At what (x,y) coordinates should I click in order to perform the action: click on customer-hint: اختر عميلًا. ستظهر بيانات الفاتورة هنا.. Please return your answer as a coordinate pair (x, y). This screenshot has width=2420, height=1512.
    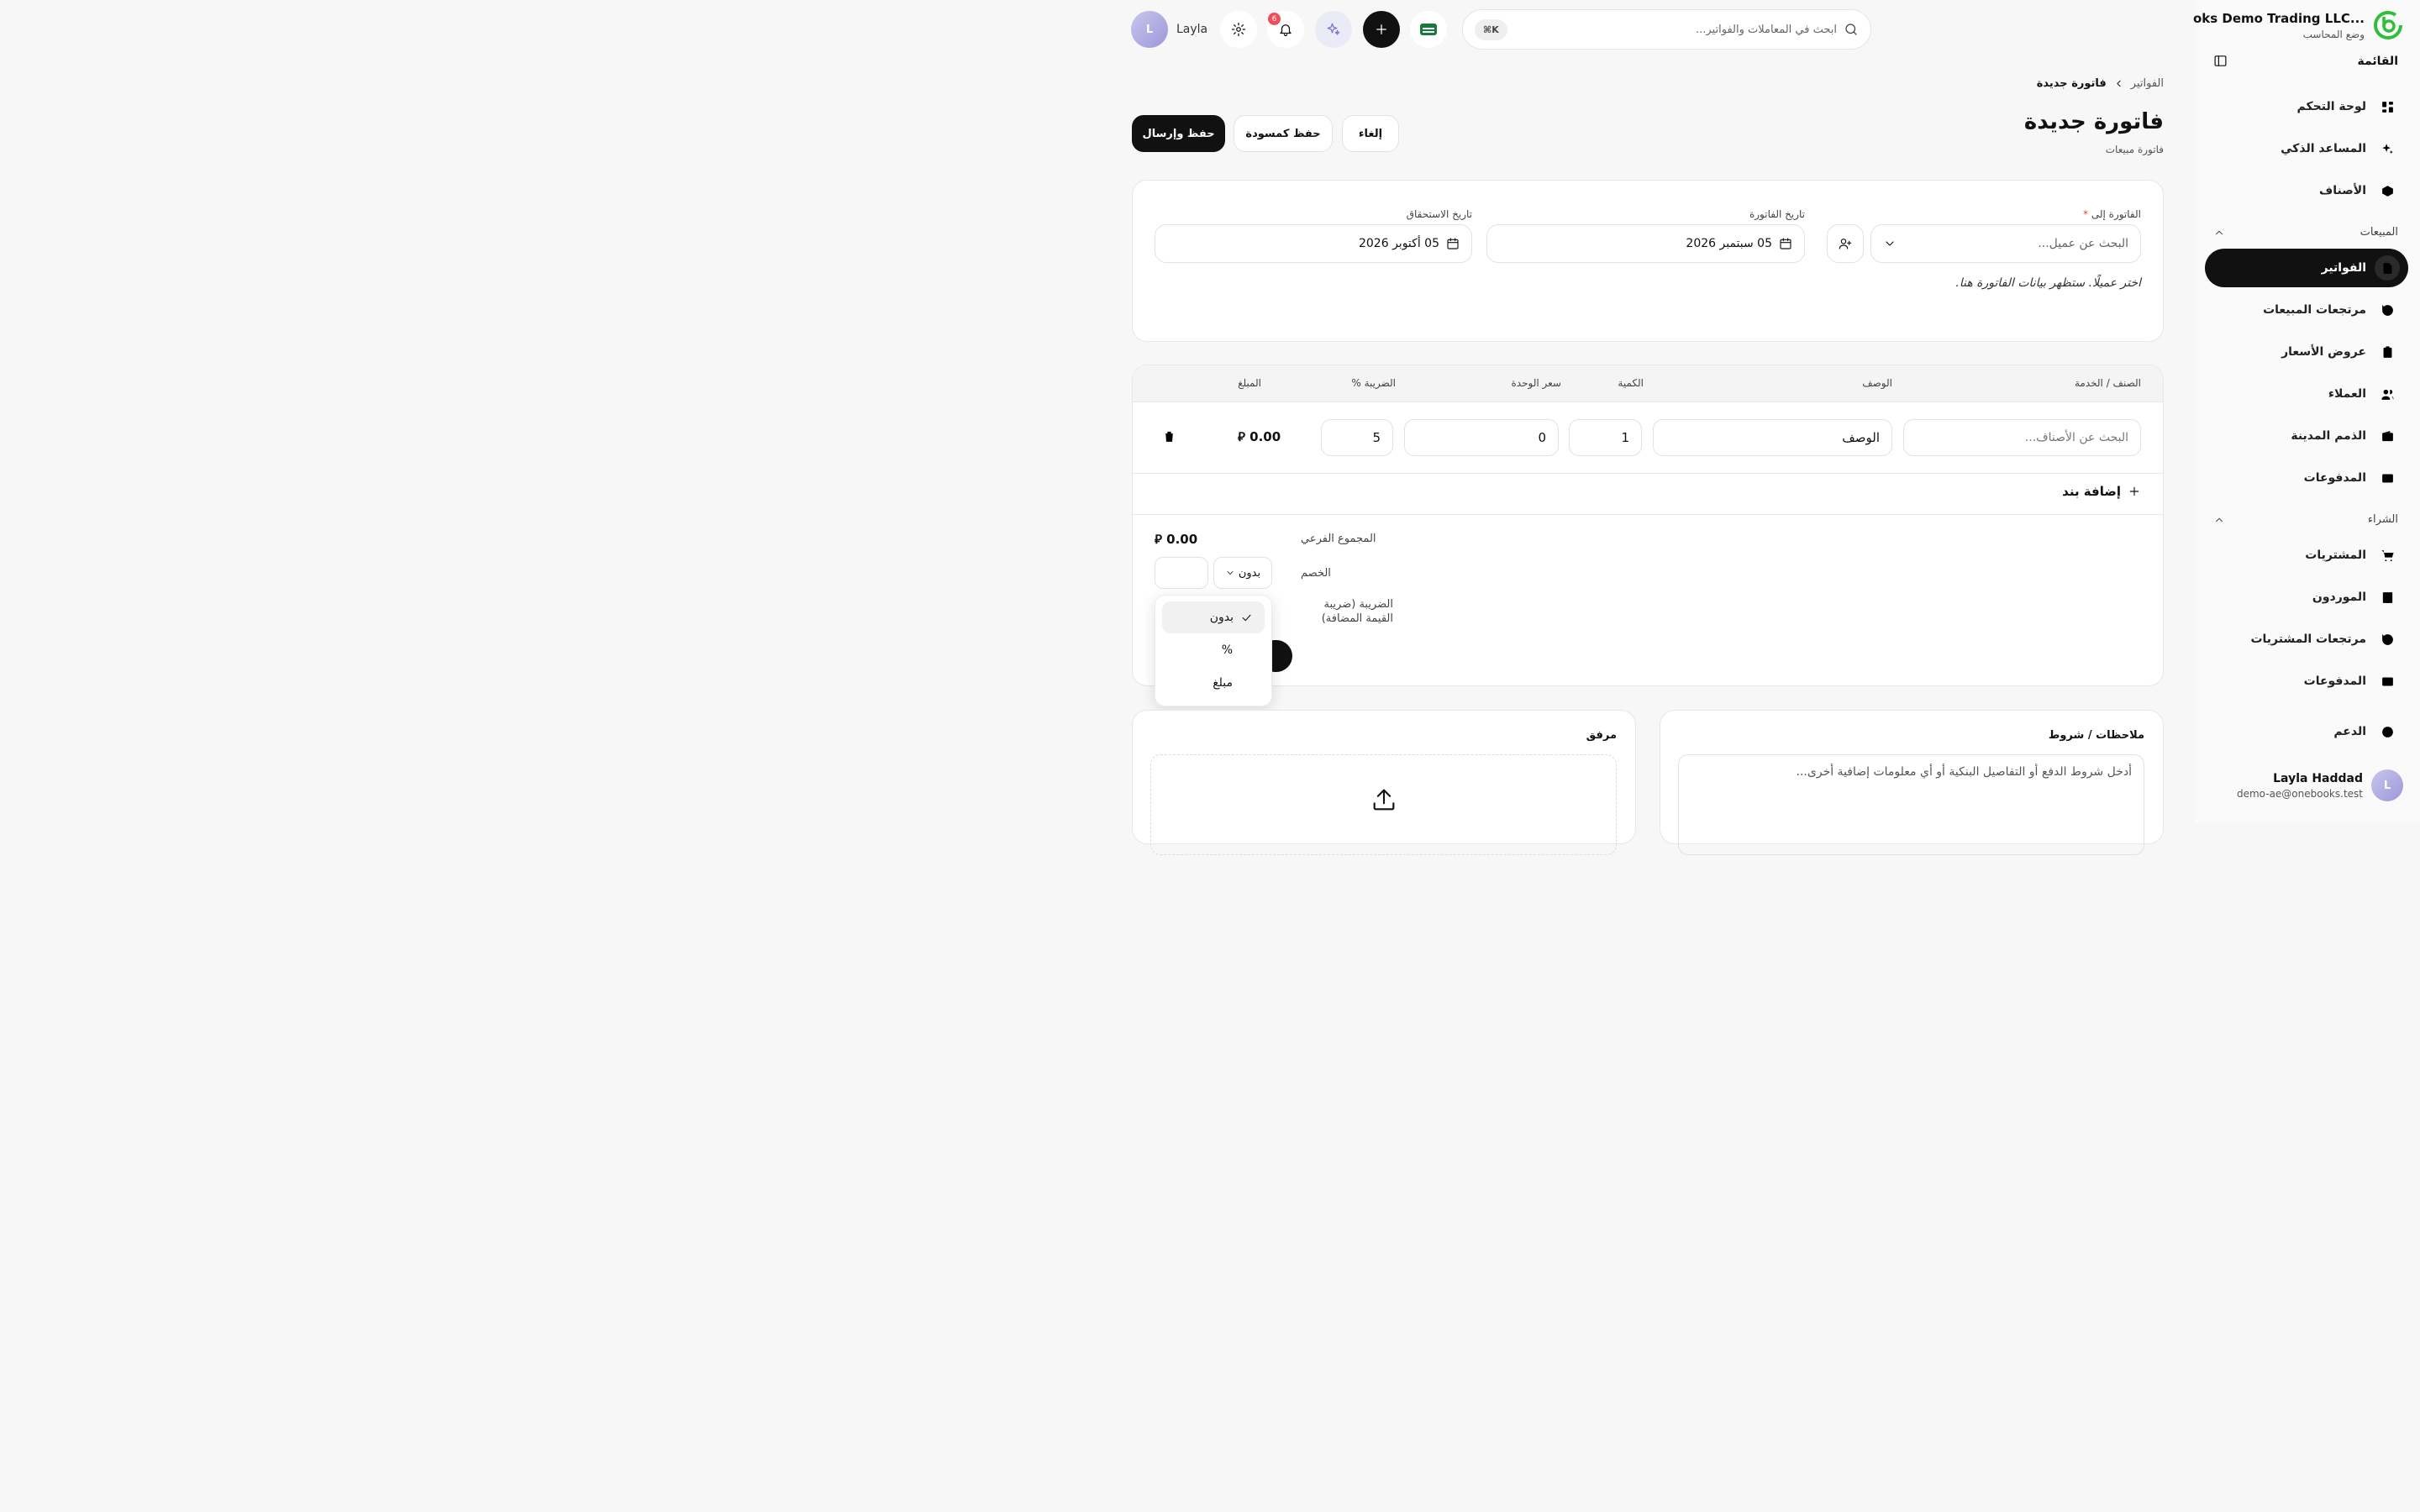
    Looking at the image, I should click on (2048, 283).